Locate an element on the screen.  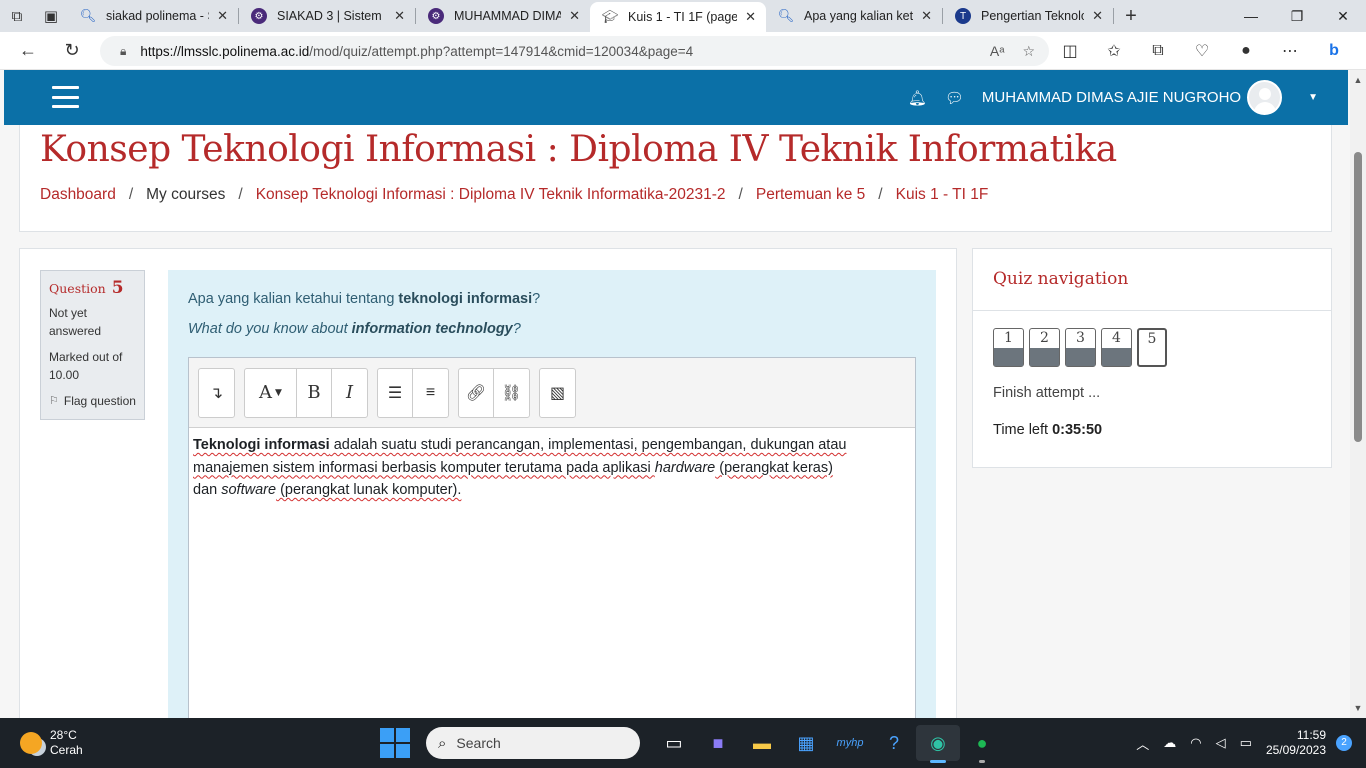
time-left-label: Time left is located at coordinates (1021, 430).